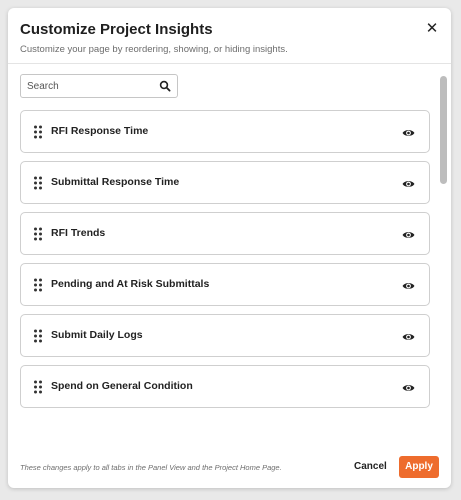 This screenshot has width=461, height=500. I want to click on insight-label: Spend on General Condition, so click(122, 386).